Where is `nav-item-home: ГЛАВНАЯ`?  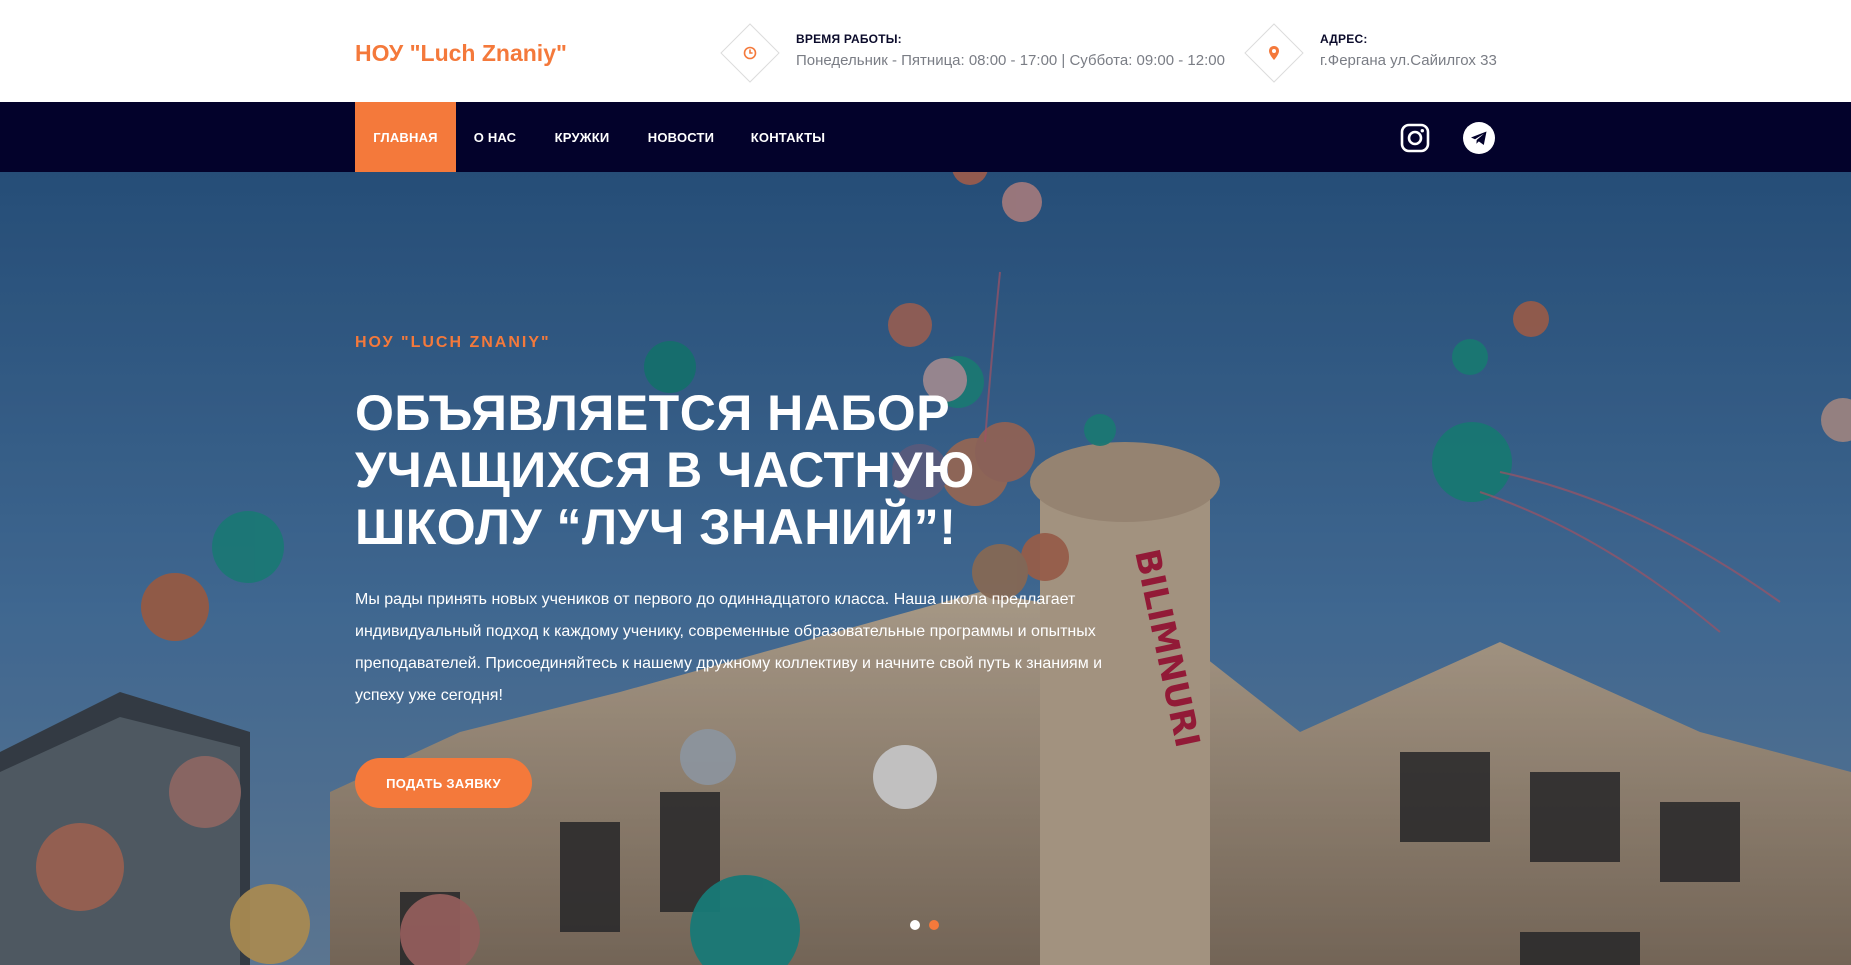 nav-item-home: ГЛАВНАЯ is located at coordinates (405, 137).